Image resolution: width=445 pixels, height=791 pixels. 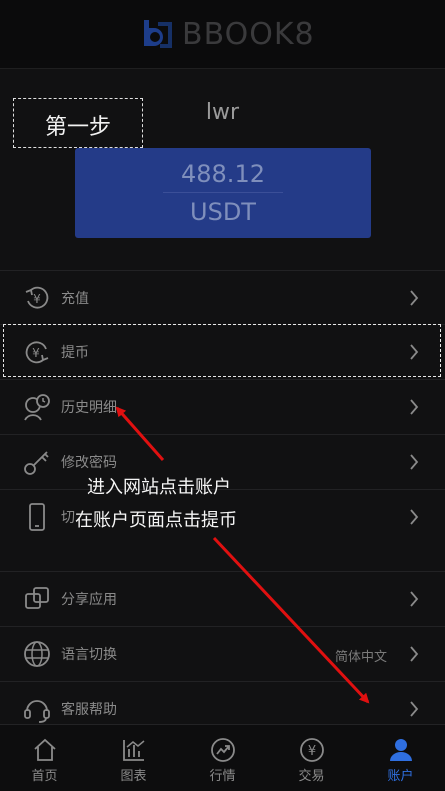 I want to click on language-current-value: 简体中文, so click(x=360, y=657).